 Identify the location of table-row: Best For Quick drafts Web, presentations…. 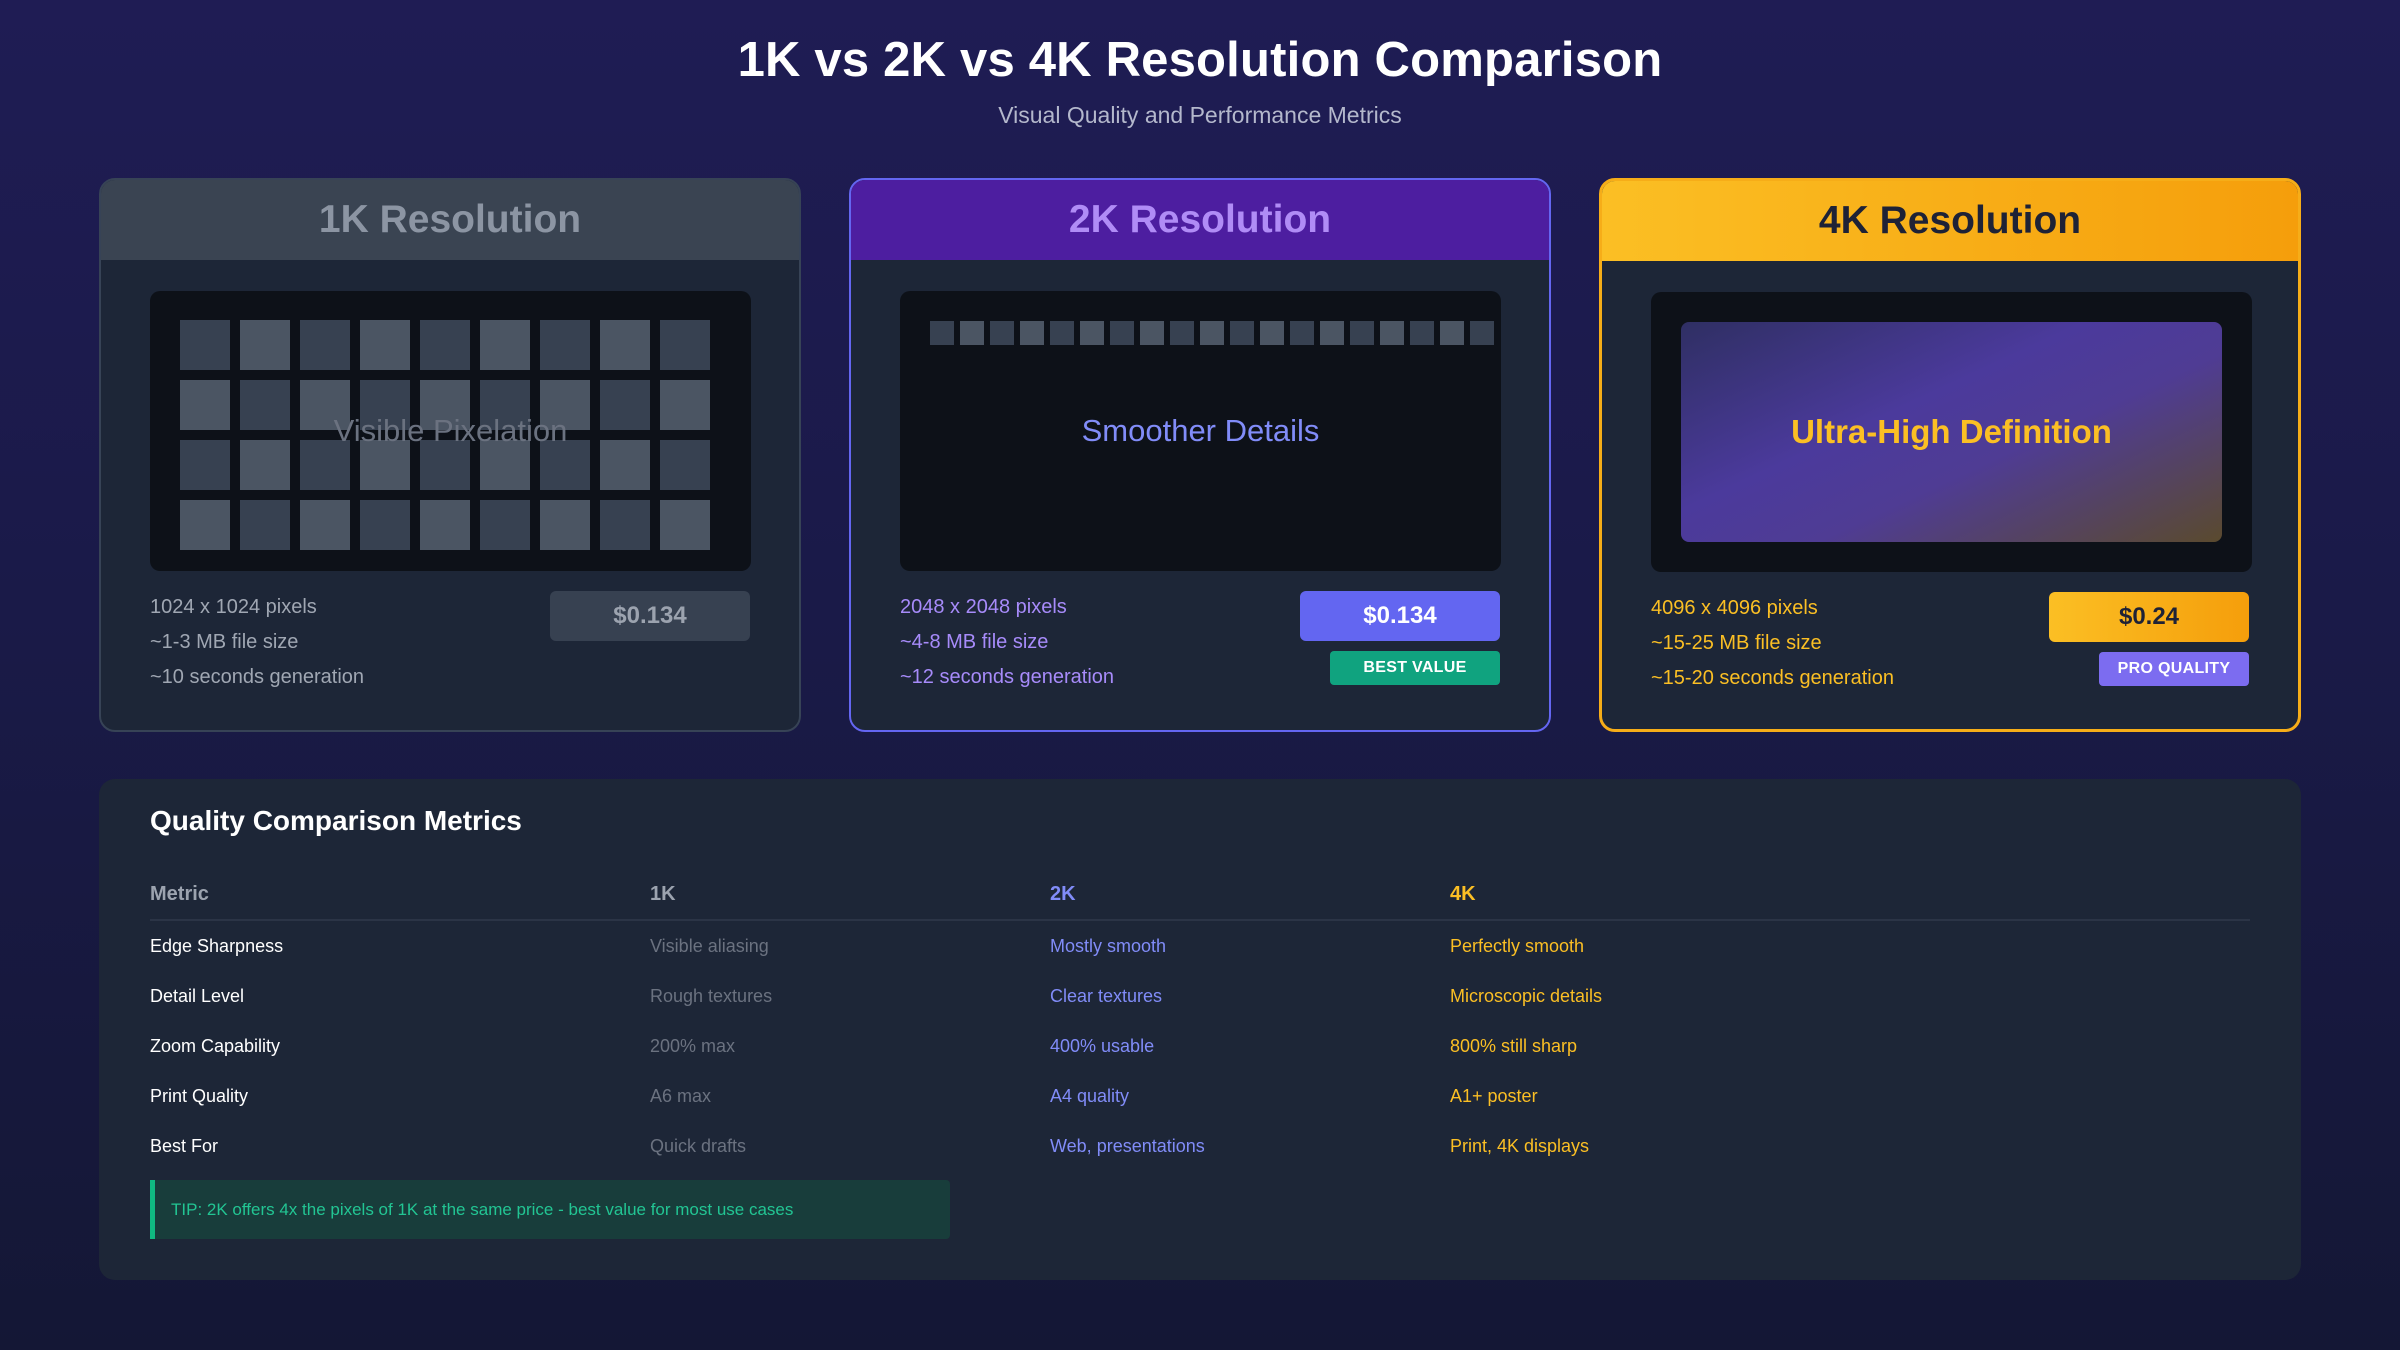
(1200, 1156).